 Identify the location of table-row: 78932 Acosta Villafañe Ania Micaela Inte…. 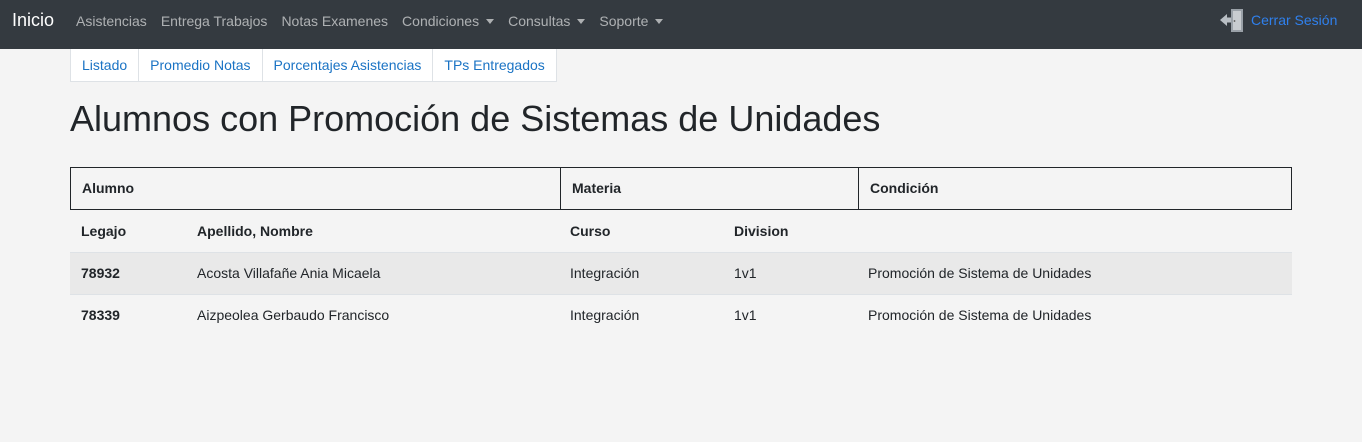
(681, 273).